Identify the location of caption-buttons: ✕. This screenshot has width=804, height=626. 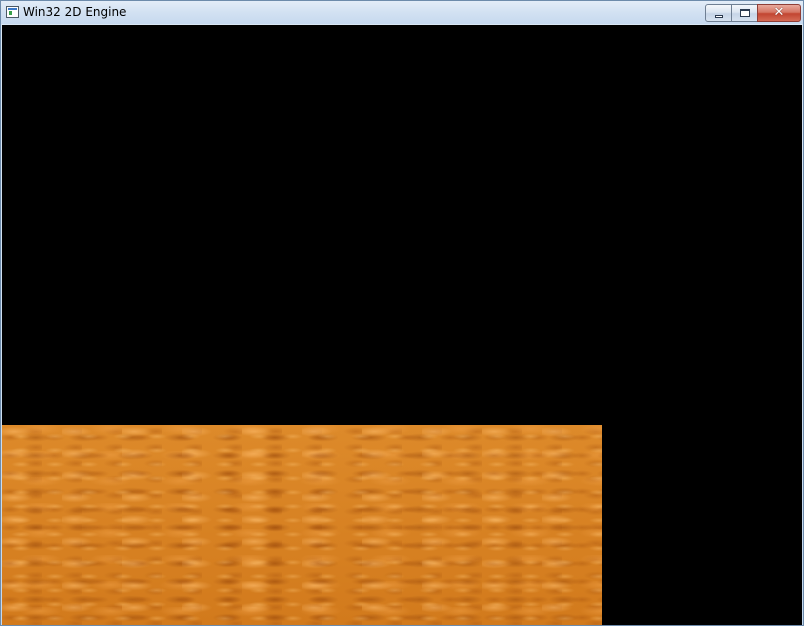
(753, 13).